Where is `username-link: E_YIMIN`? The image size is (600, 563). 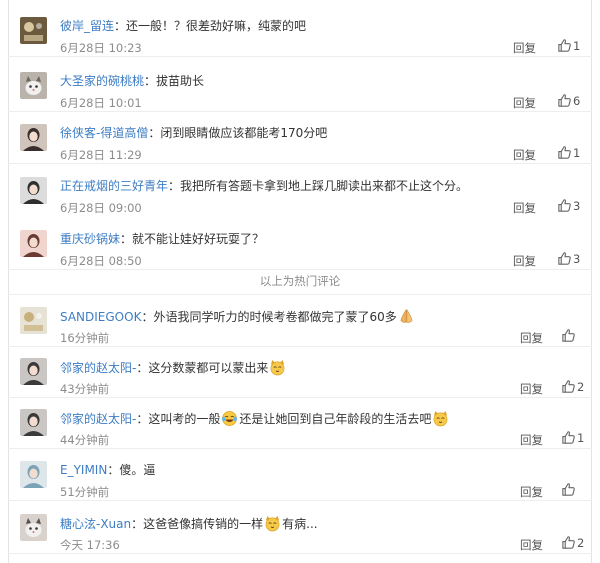
username-link: E_YIMIN is located at coordinates (83, 470).